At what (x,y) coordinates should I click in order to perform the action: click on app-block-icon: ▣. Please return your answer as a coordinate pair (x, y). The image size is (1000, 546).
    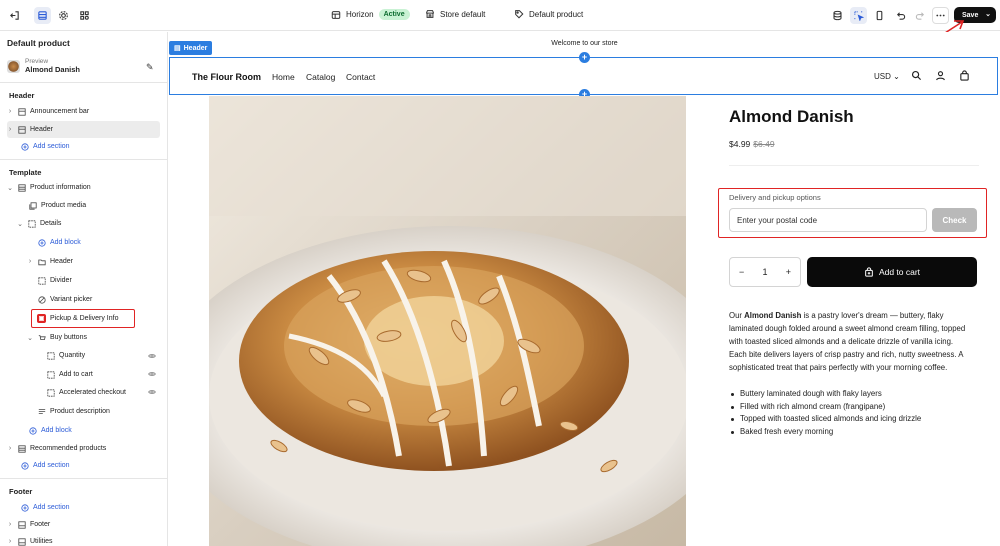
    Looking at the image, I should click on (41, 318).